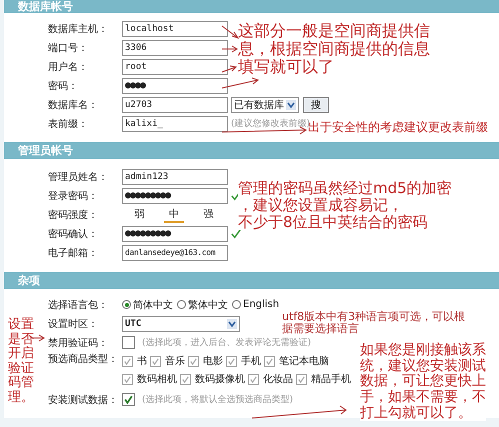  I want to click on timezone-dropdown: UTC, so click(181, 324).